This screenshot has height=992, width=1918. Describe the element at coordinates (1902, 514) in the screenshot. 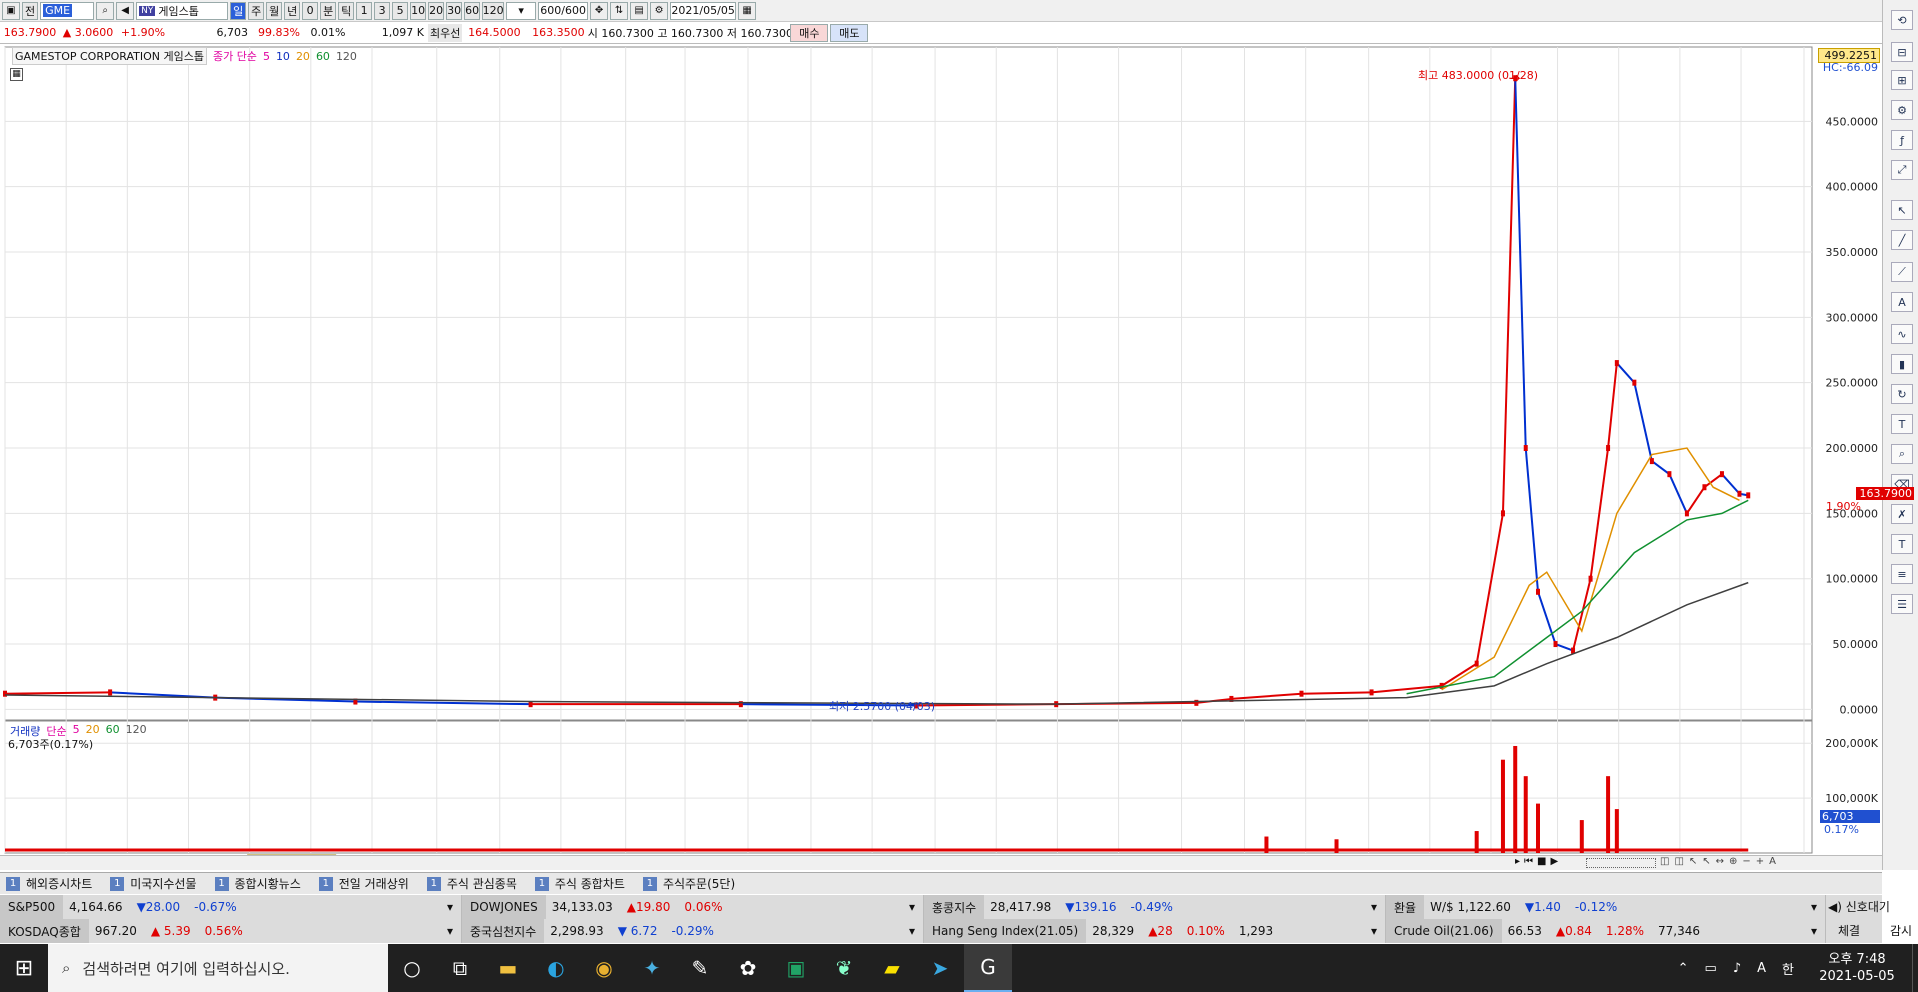

I see `clear-icon: ✗` at that location.